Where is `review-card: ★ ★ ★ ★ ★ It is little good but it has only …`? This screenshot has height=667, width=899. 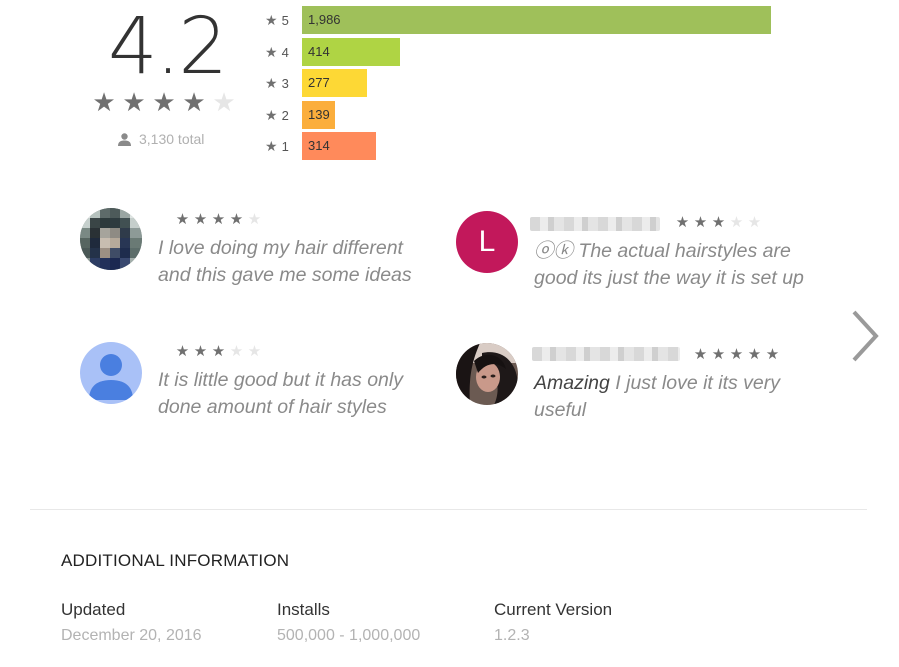
review-card: ★ ★ ★ ★ ★ It is little good but it has only … is located at coordinates (250, 387).